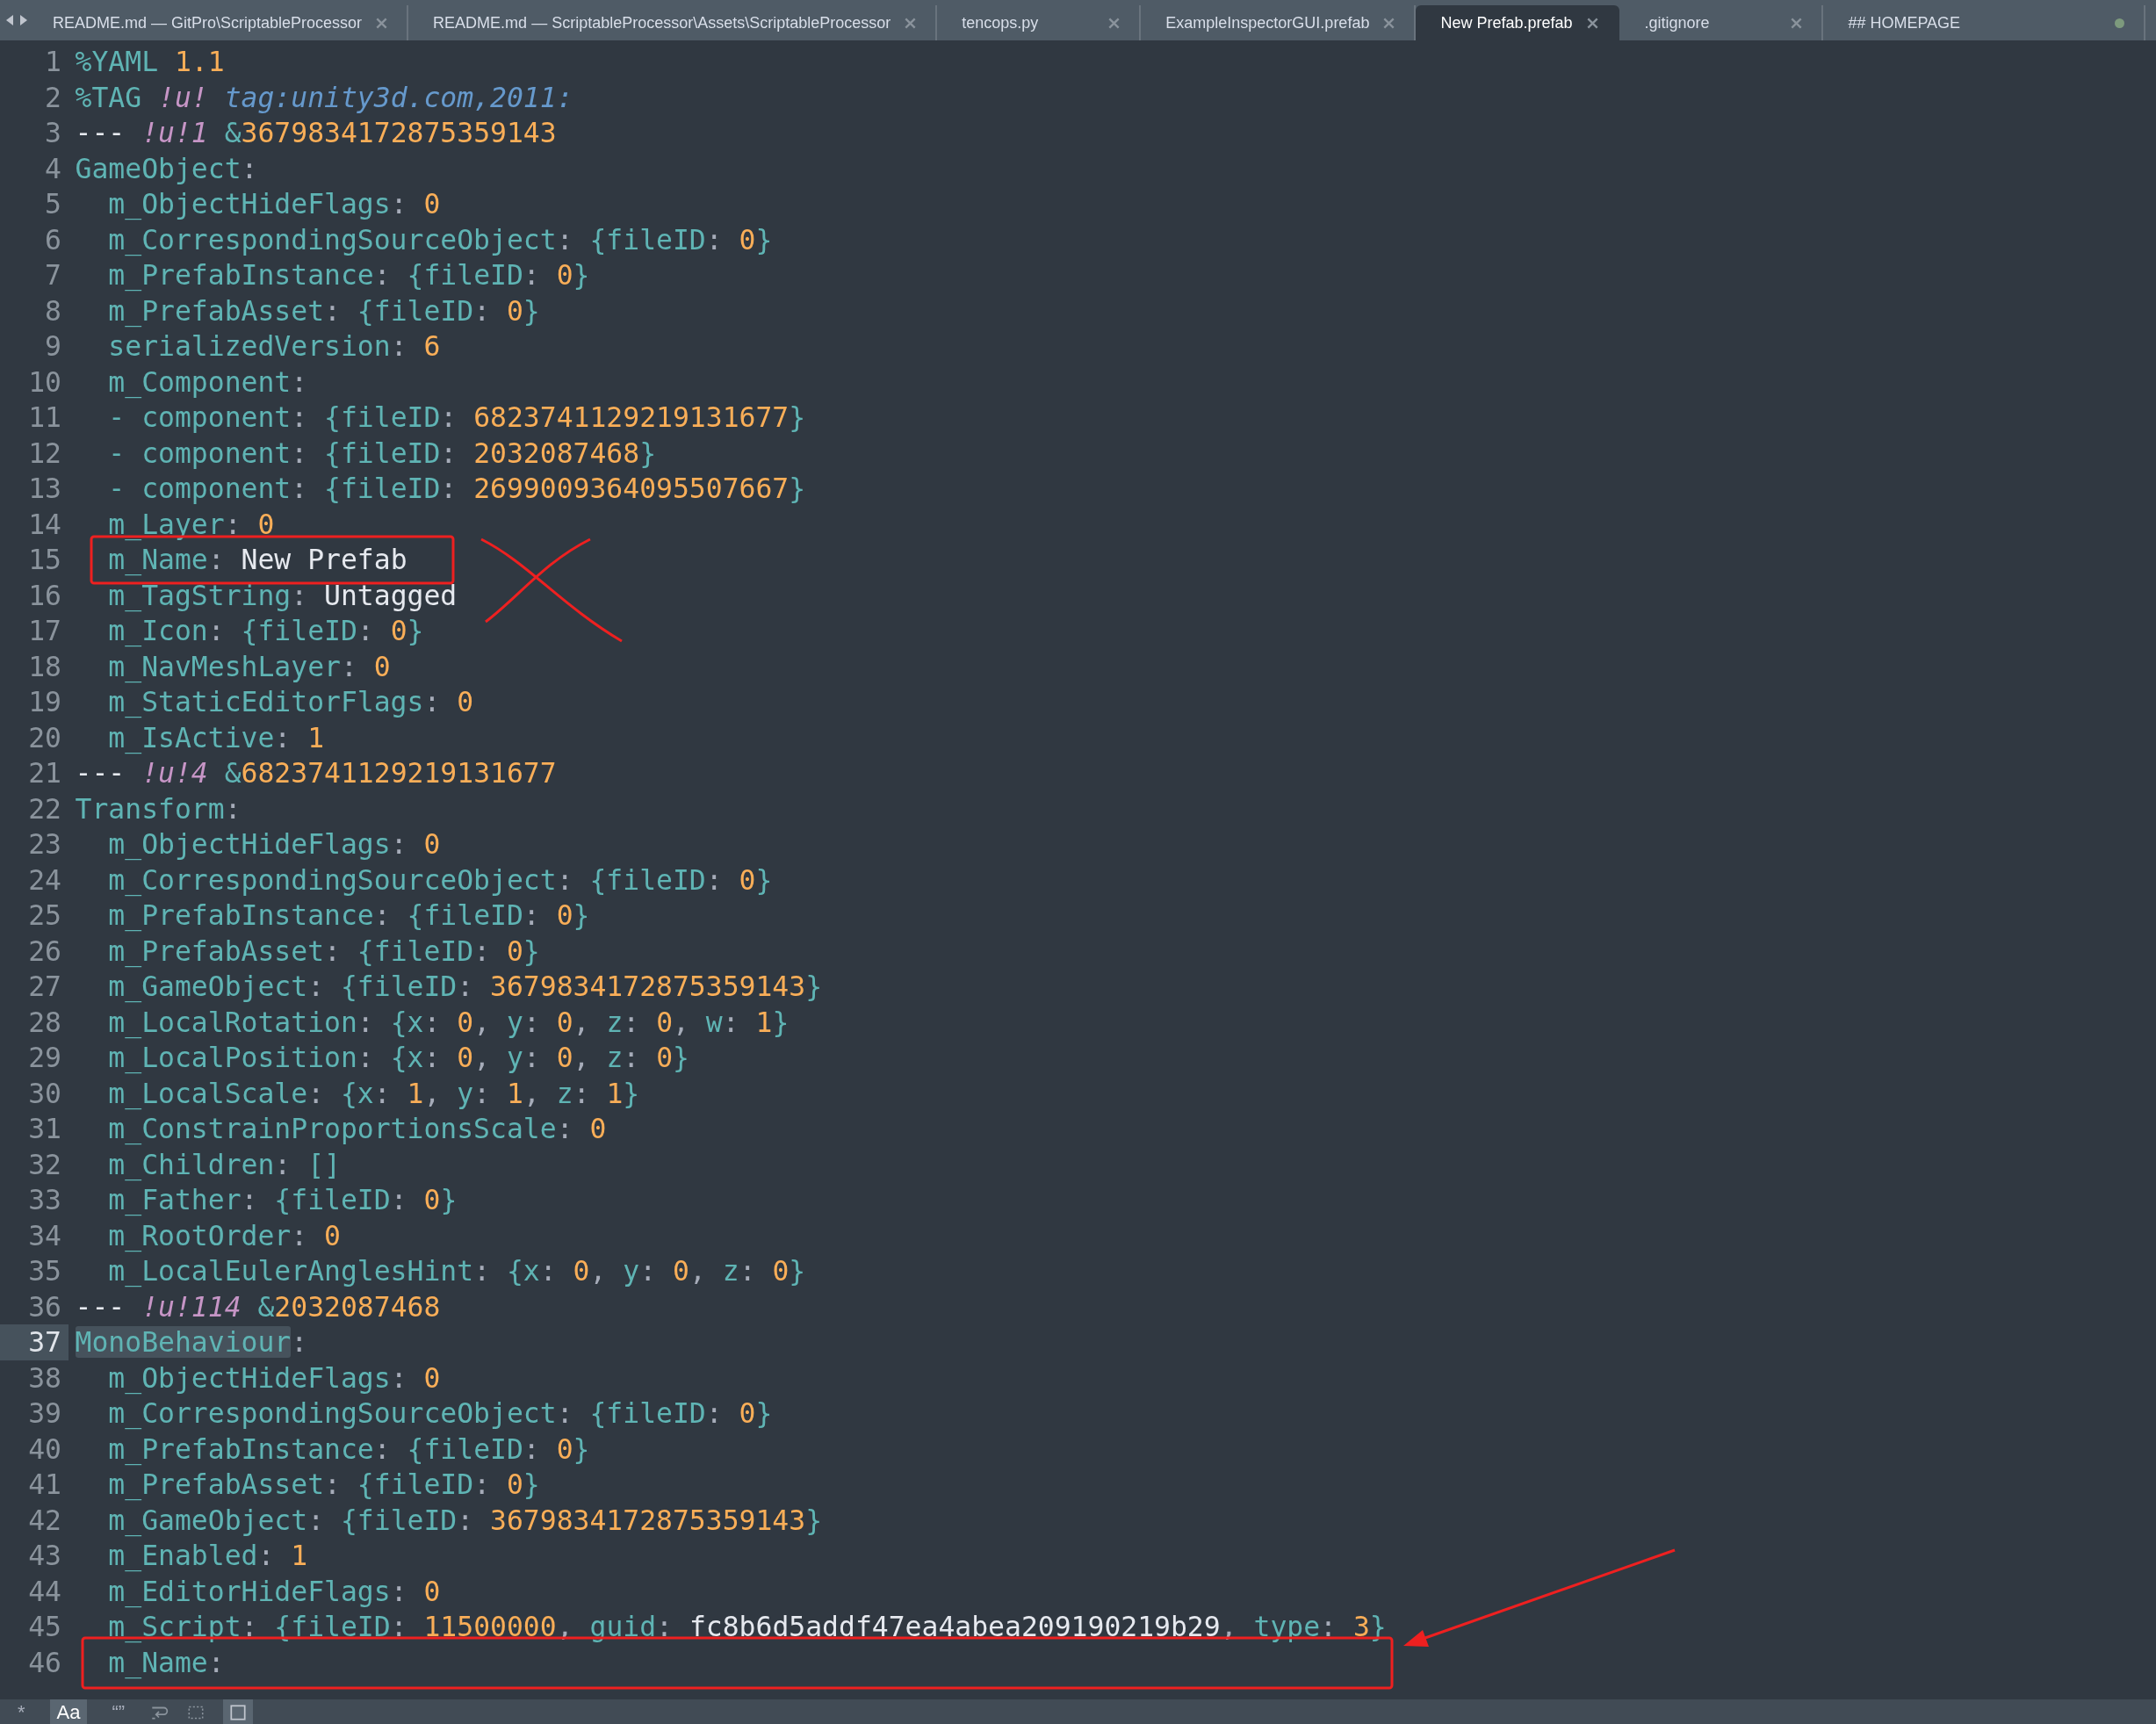 This screenshot has height=1724, width=2156. I want to click on line-number: 42, so click(44, 1520).